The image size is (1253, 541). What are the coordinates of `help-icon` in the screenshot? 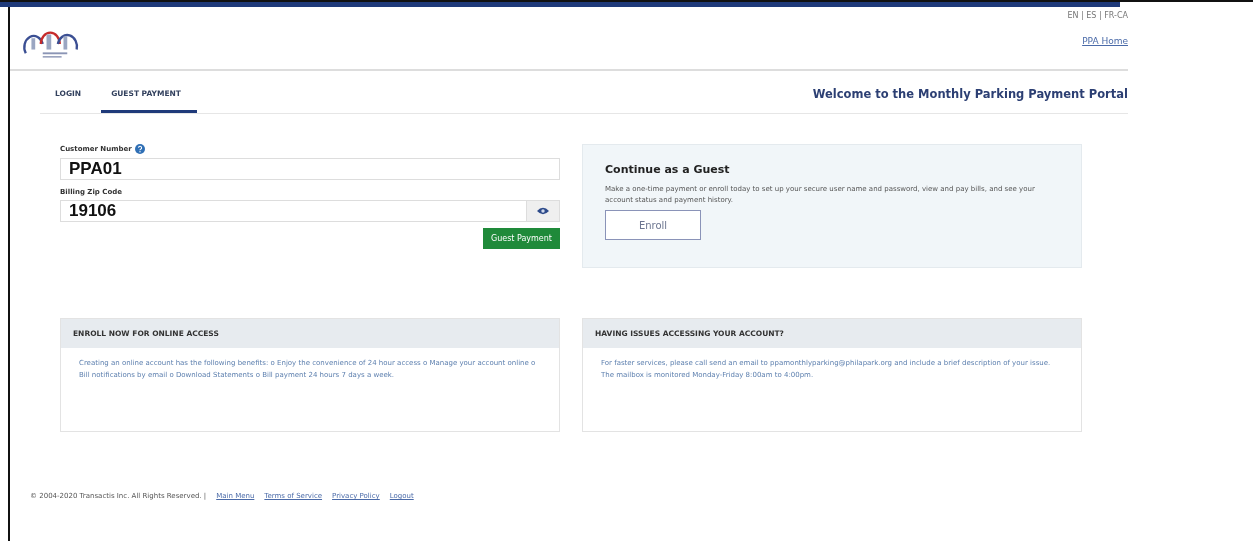 It's located at (139, 149).